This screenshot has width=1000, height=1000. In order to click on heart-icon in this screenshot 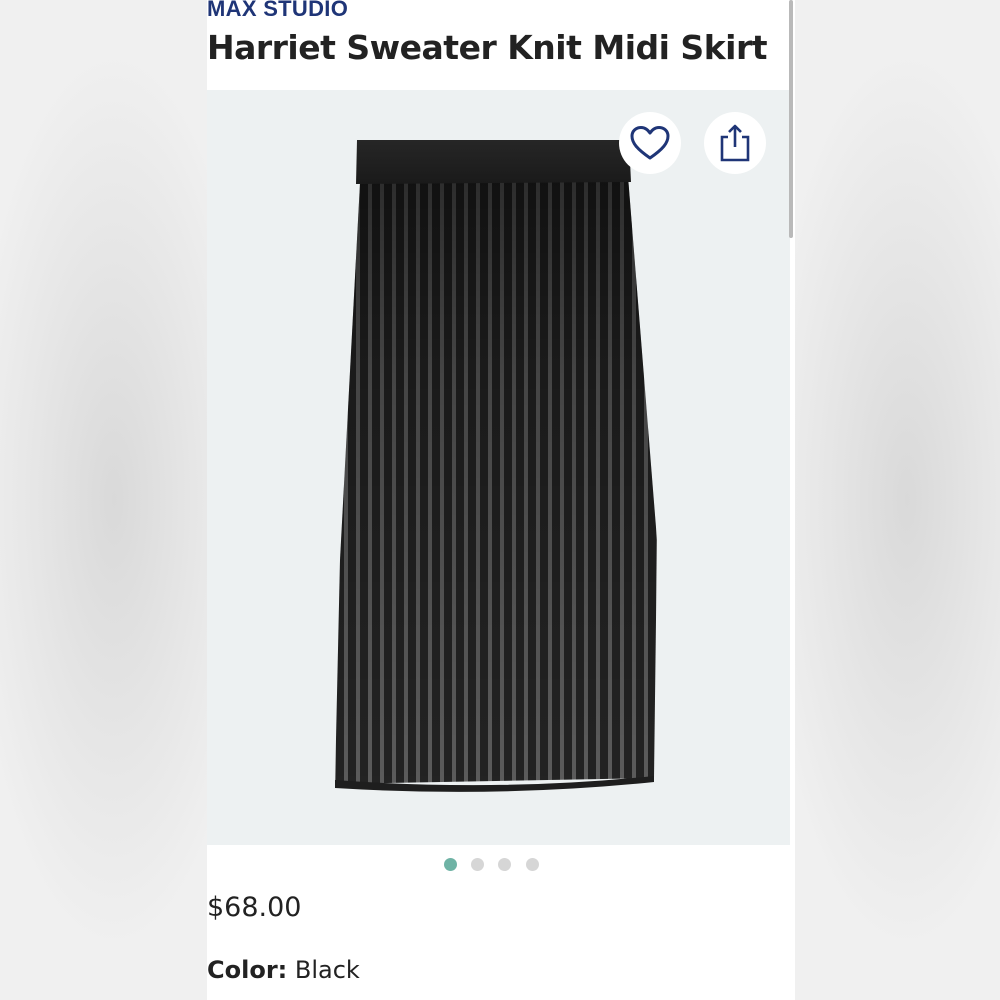, I will do `click(650, 143)`.